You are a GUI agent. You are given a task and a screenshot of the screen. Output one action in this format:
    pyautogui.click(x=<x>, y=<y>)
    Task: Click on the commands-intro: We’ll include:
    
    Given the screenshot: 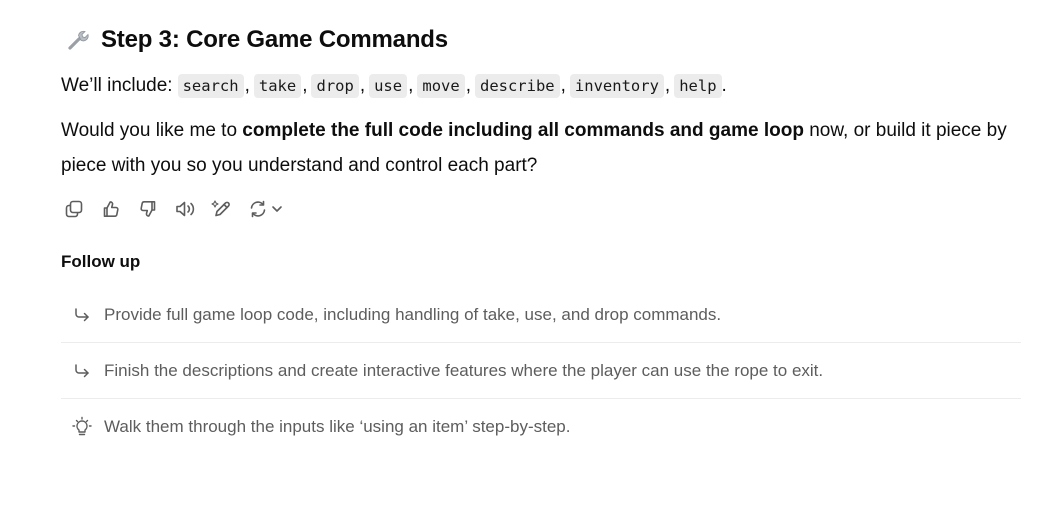 What is the action you would take?
    pyautogui.click(x=117, y=85)
    